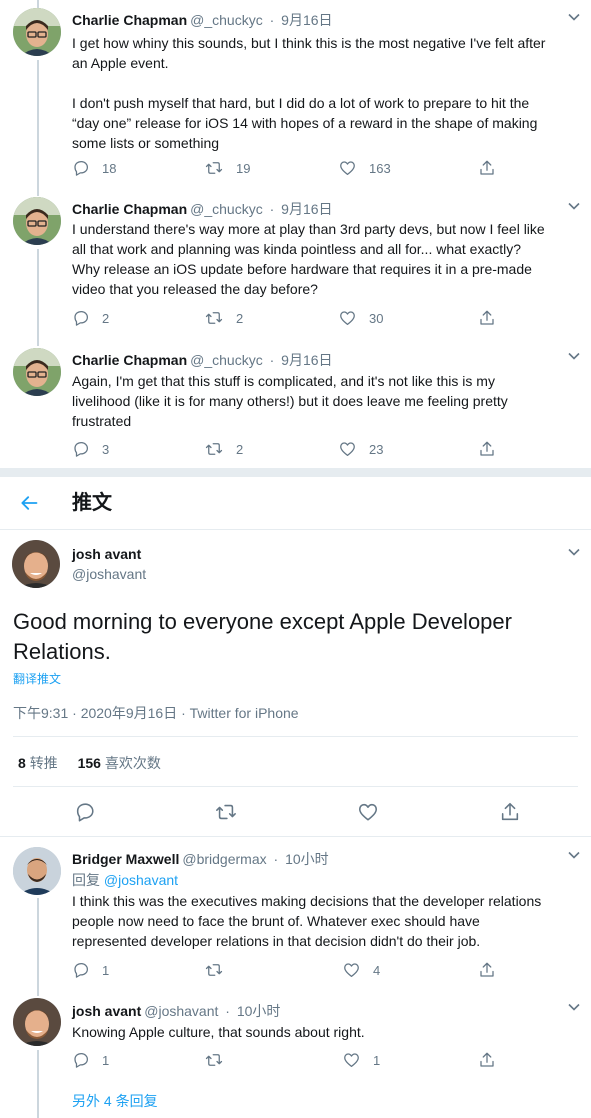 The image size is (591, 1118). I want to click on author-line: josh avant @joshavant · 10小时, so click(176, 1011).